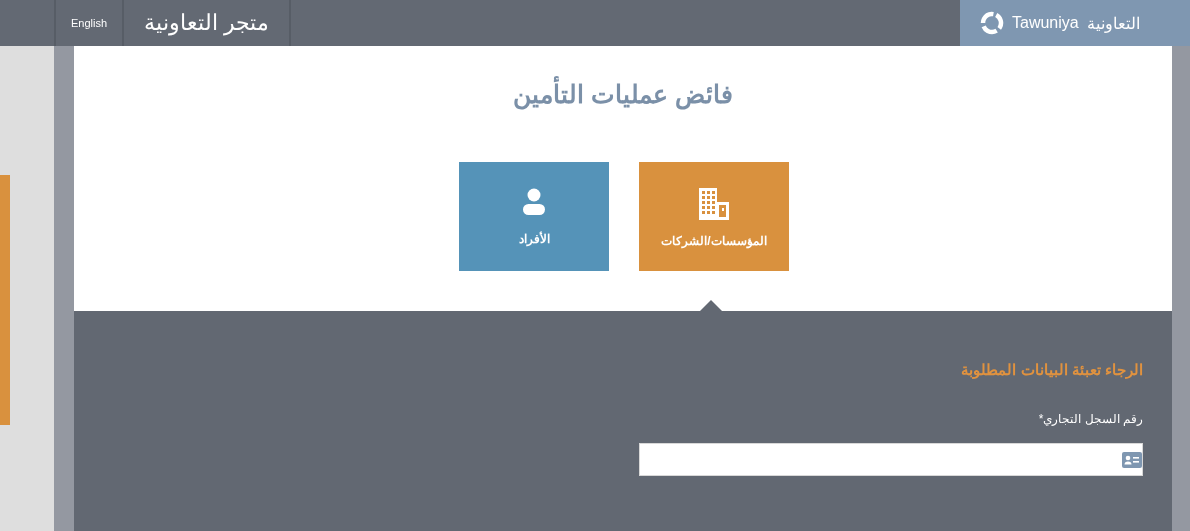 This screenshot has width=1190, height=531. Describe the element at coordinates (1051, 370) in the screenshot. I see `form-heading: الرجاء تعبئة البيانات المطلوبة` at that location.